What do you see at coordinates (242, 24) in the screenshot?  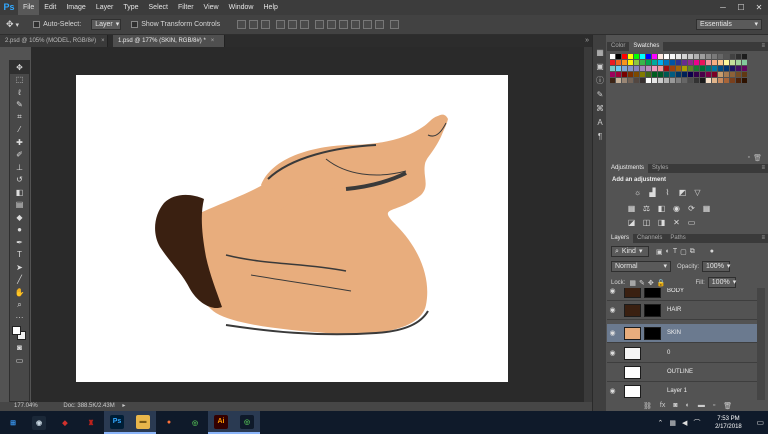 I see `align-top-icon` at bounding box center [242, 24].